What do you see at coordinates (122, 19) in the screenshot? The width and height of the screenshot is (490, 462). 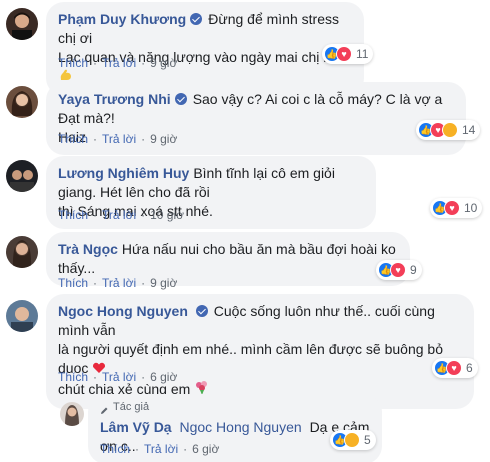 I see `comment-author: Phạm Duy Khương` at bounding box center [122, 19].